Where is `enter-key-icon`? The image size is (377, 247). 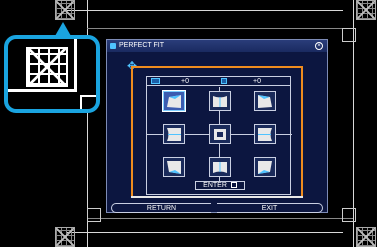 enter-key-icon is located at coordinates (233, 185).